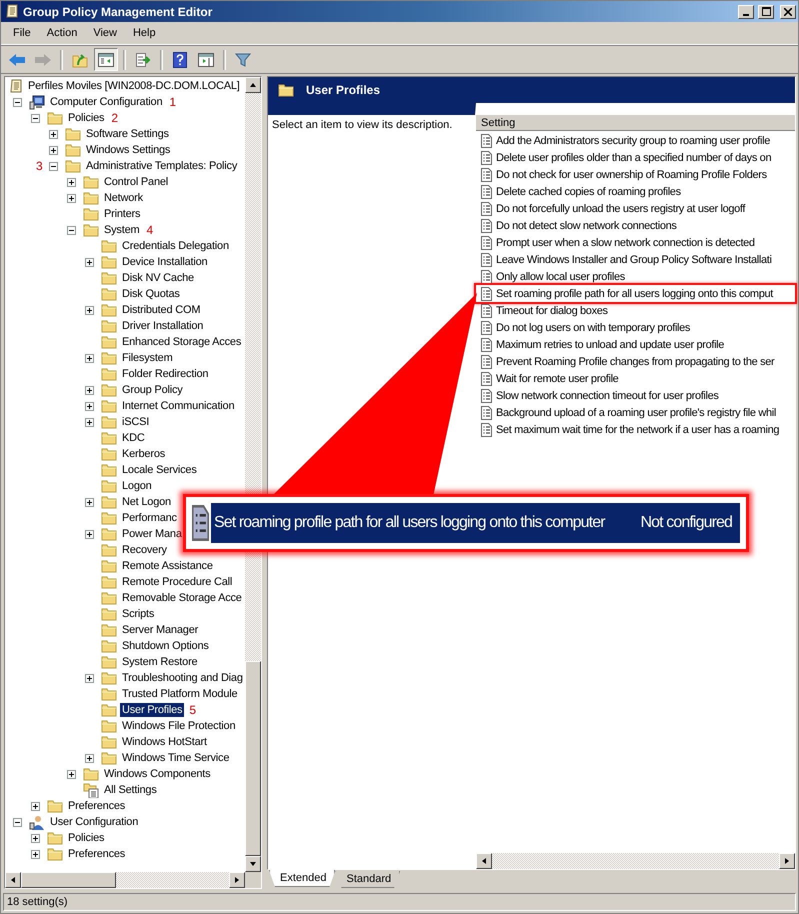  What do you see at coordinates (635, 225) in the screenshot?
I see `setting-row: Do not detect slow network connections` at bounding box center [635, 225].